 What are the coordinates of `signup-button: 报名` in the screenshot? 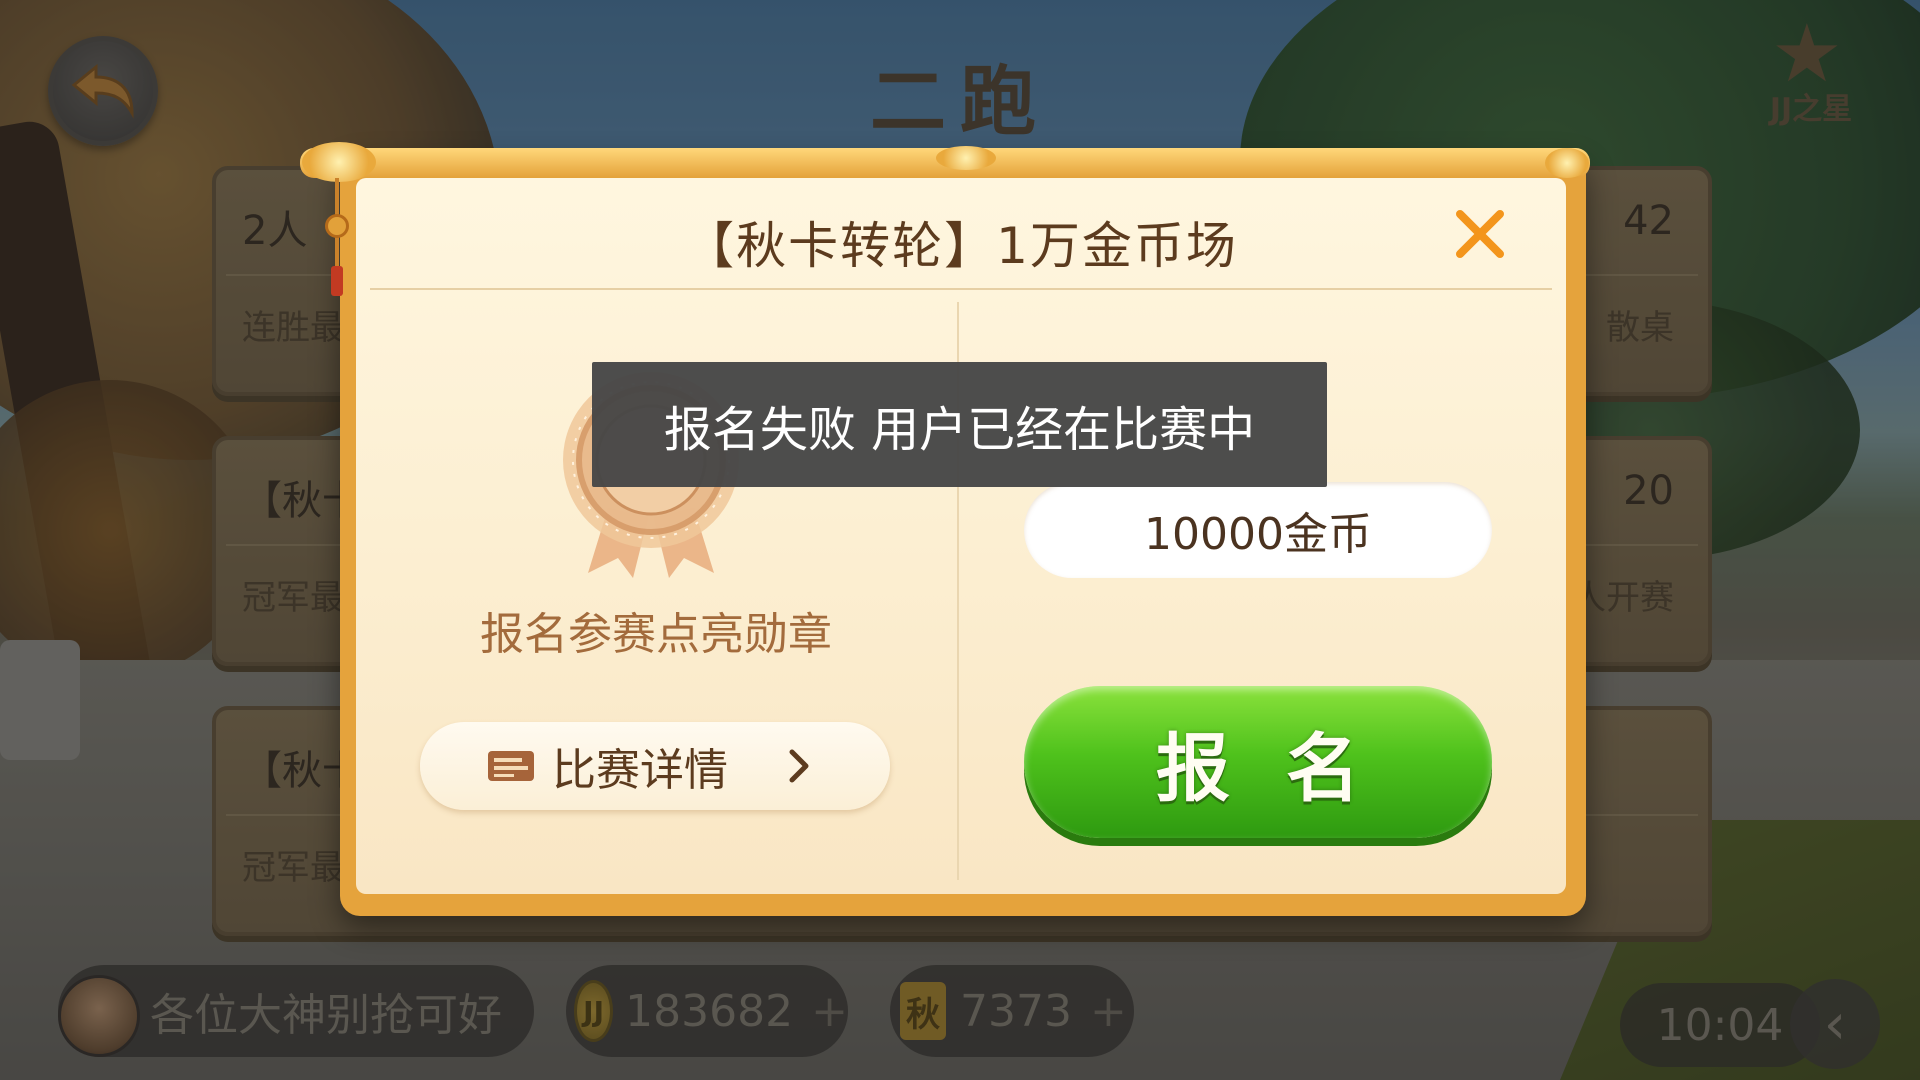 It's located at (1258, 762).